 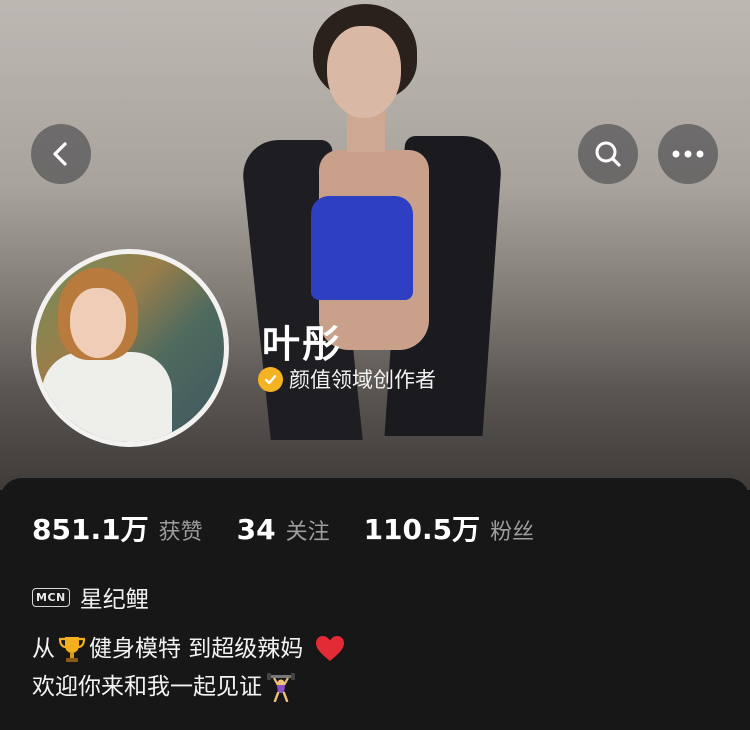 I want to click on bio-line-2: 欢迎你来和我一起见证, so click(x=189, y=687).